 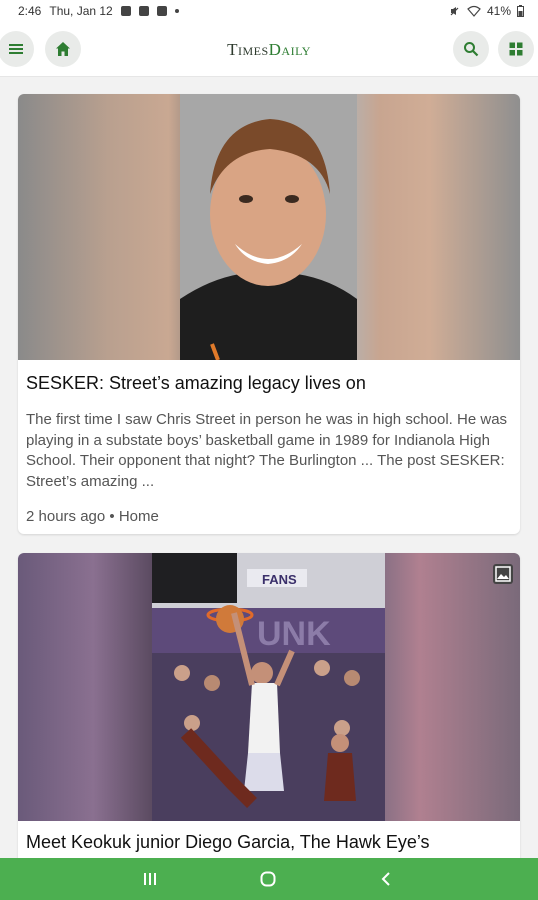 What do you see at coordinates (269, 12) in the screenshot?
I see `status-bar: 2:46 Thu, Jan 12 41%` at bounding box center [269, 12].